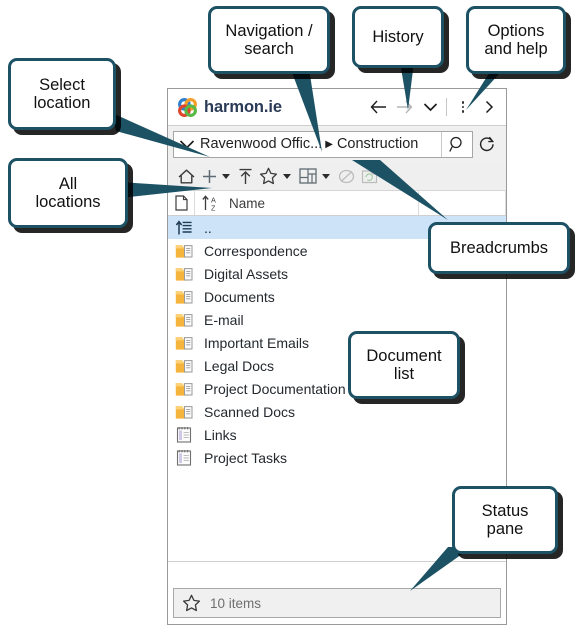 The height and width of the screenshot is (626, 575). I want to click on callout-breadcrumbs-label: Breadcrumbs, so click(499, 247).